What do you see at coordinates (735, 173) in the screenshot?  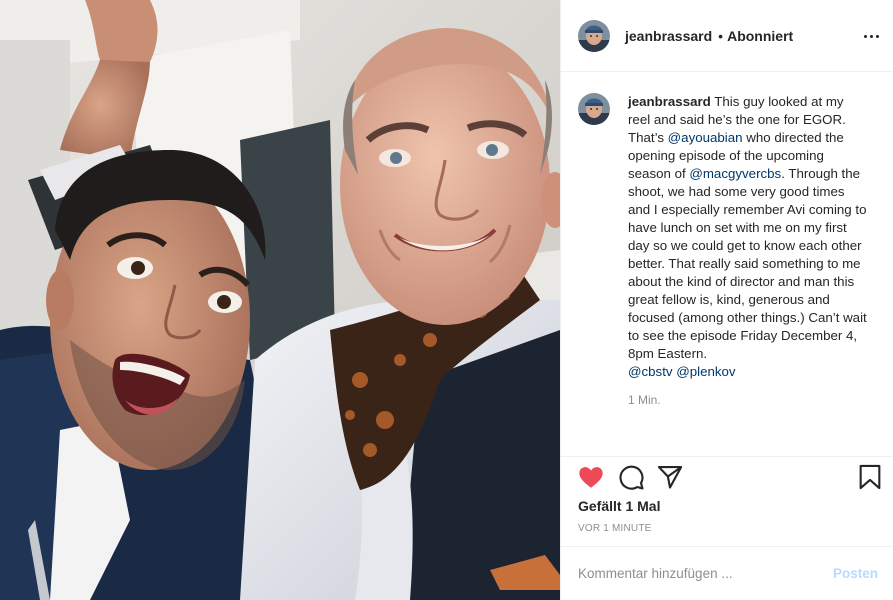 I see `mention-link: @macgyvercbs` at bounding box center [735, 173].